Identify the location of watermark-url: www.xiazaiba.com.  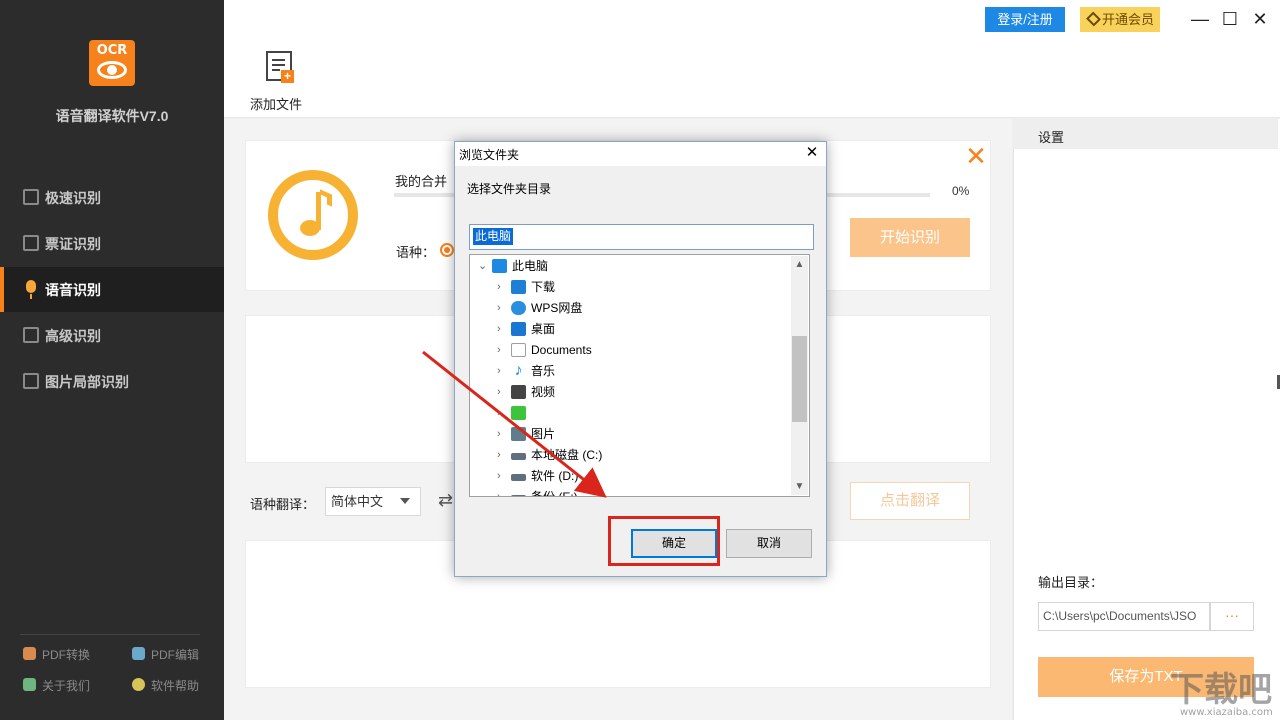
(1226, 712).